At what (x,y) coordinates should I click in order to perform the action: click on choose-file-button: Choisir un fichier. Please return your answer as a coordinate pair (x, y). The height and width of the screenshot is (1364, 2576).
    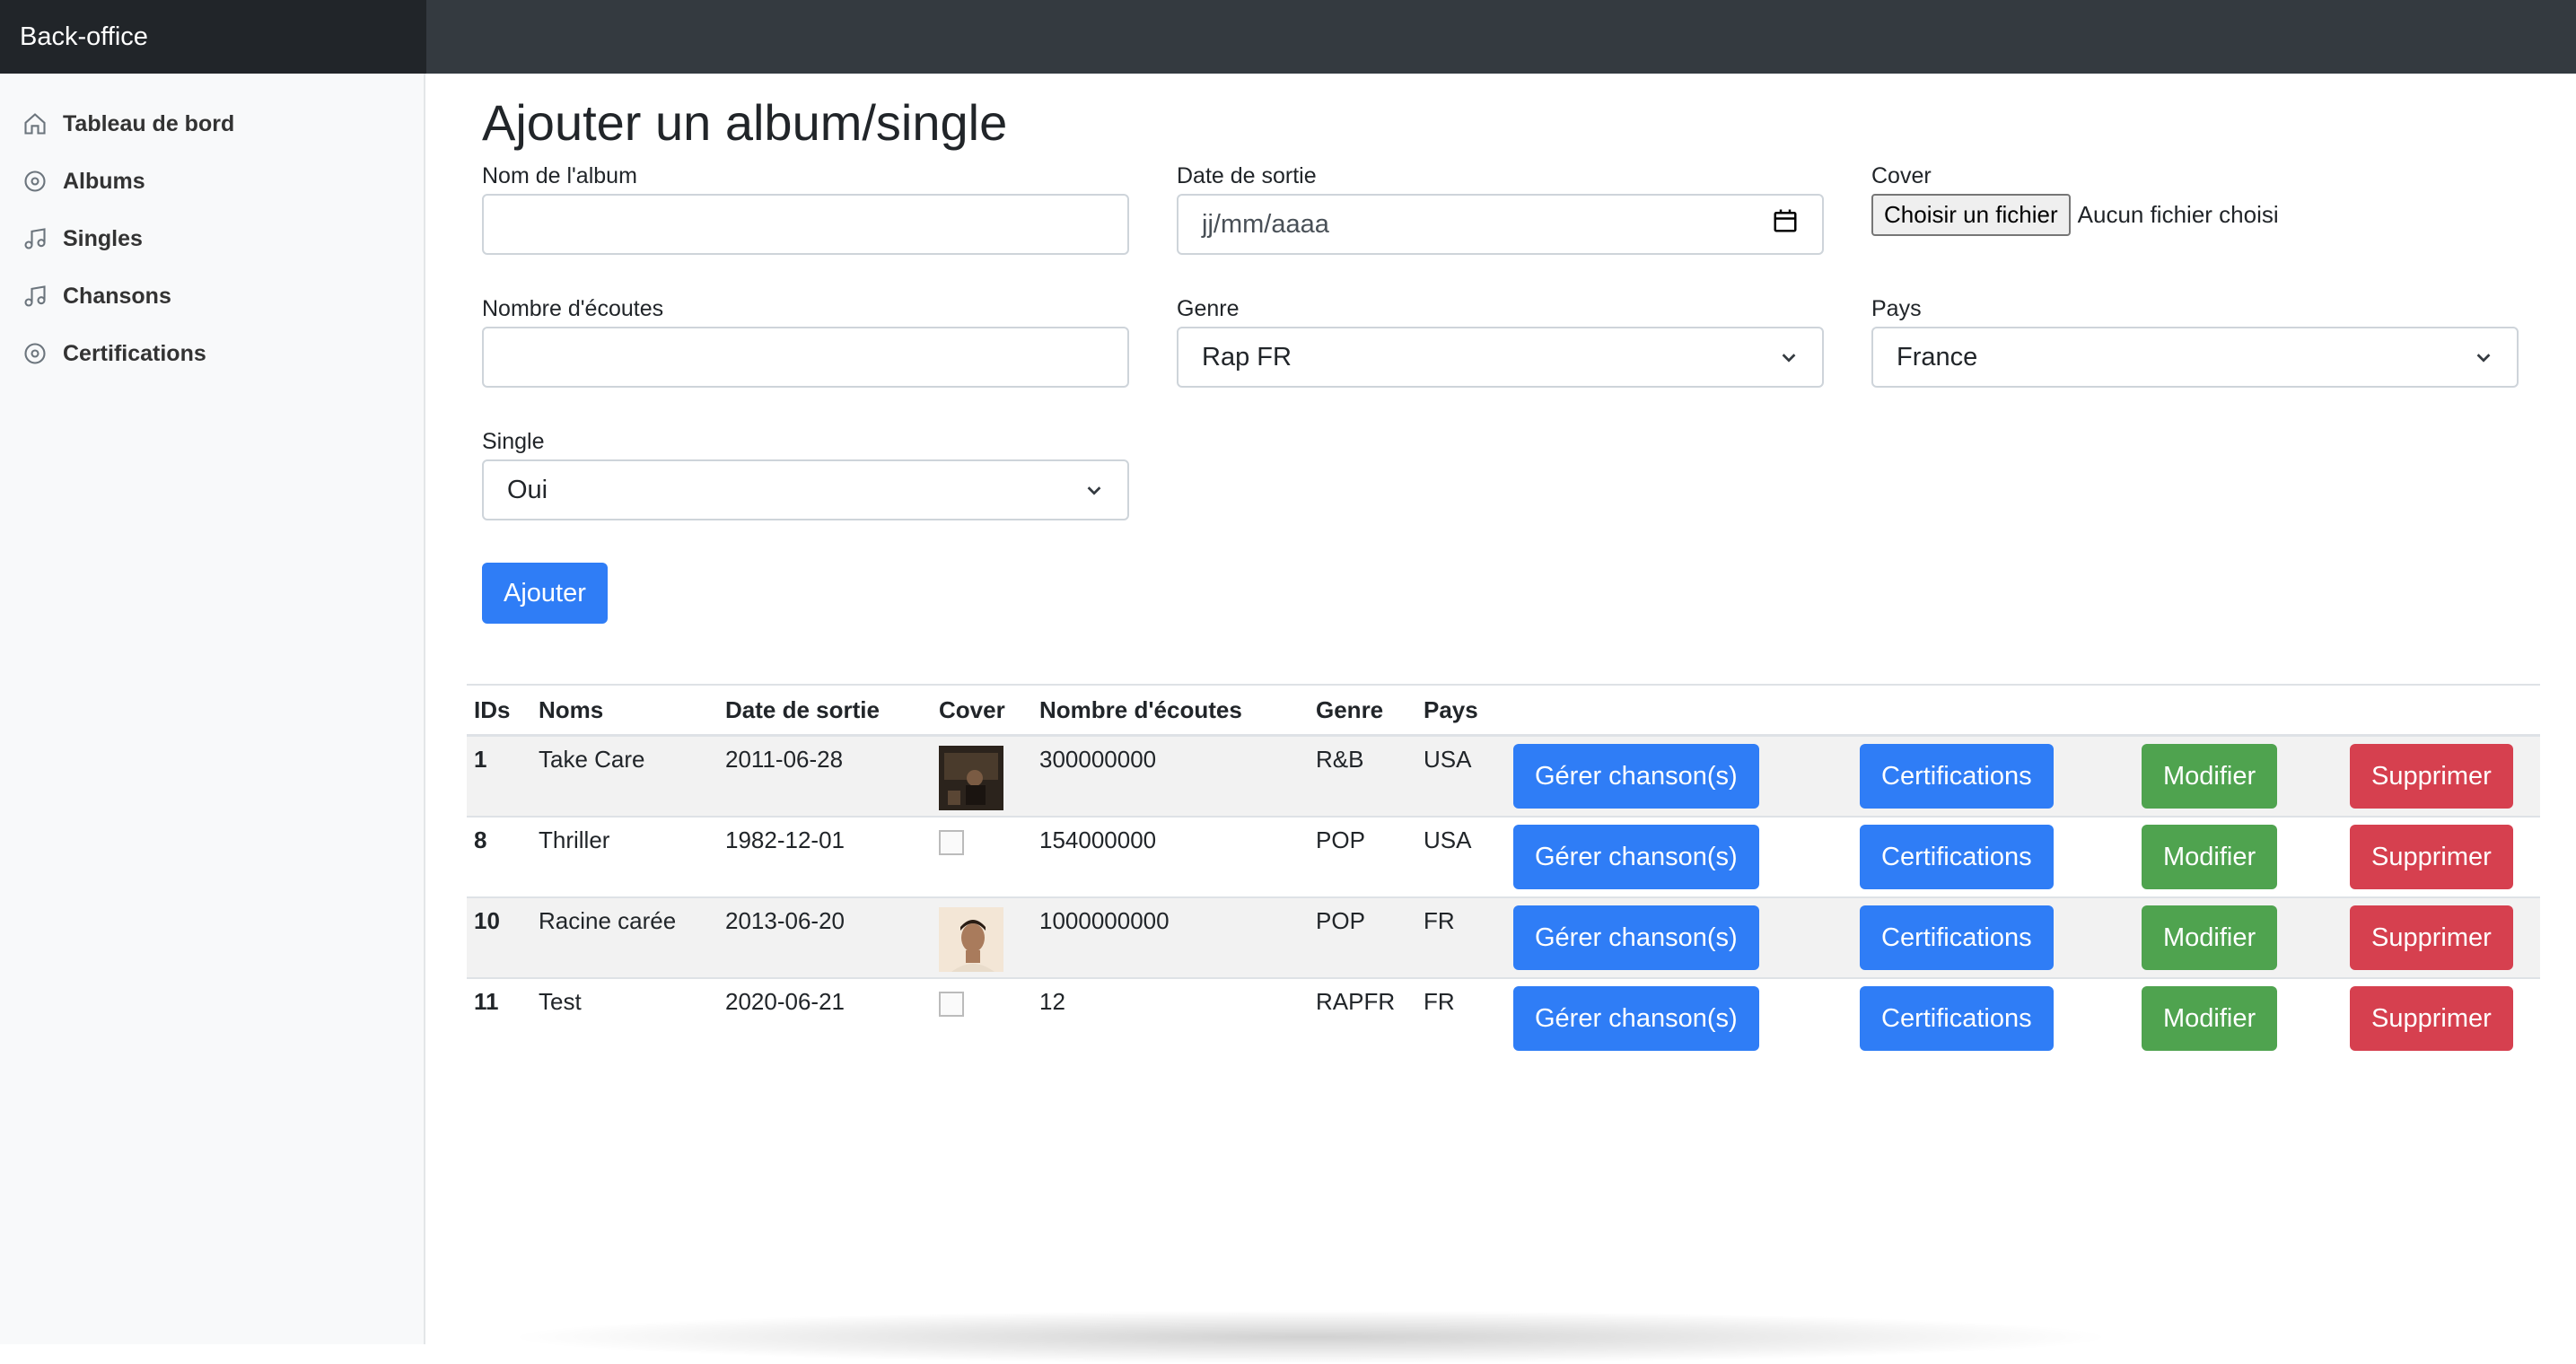
    Looking at the image, I should click on (1971, 215).